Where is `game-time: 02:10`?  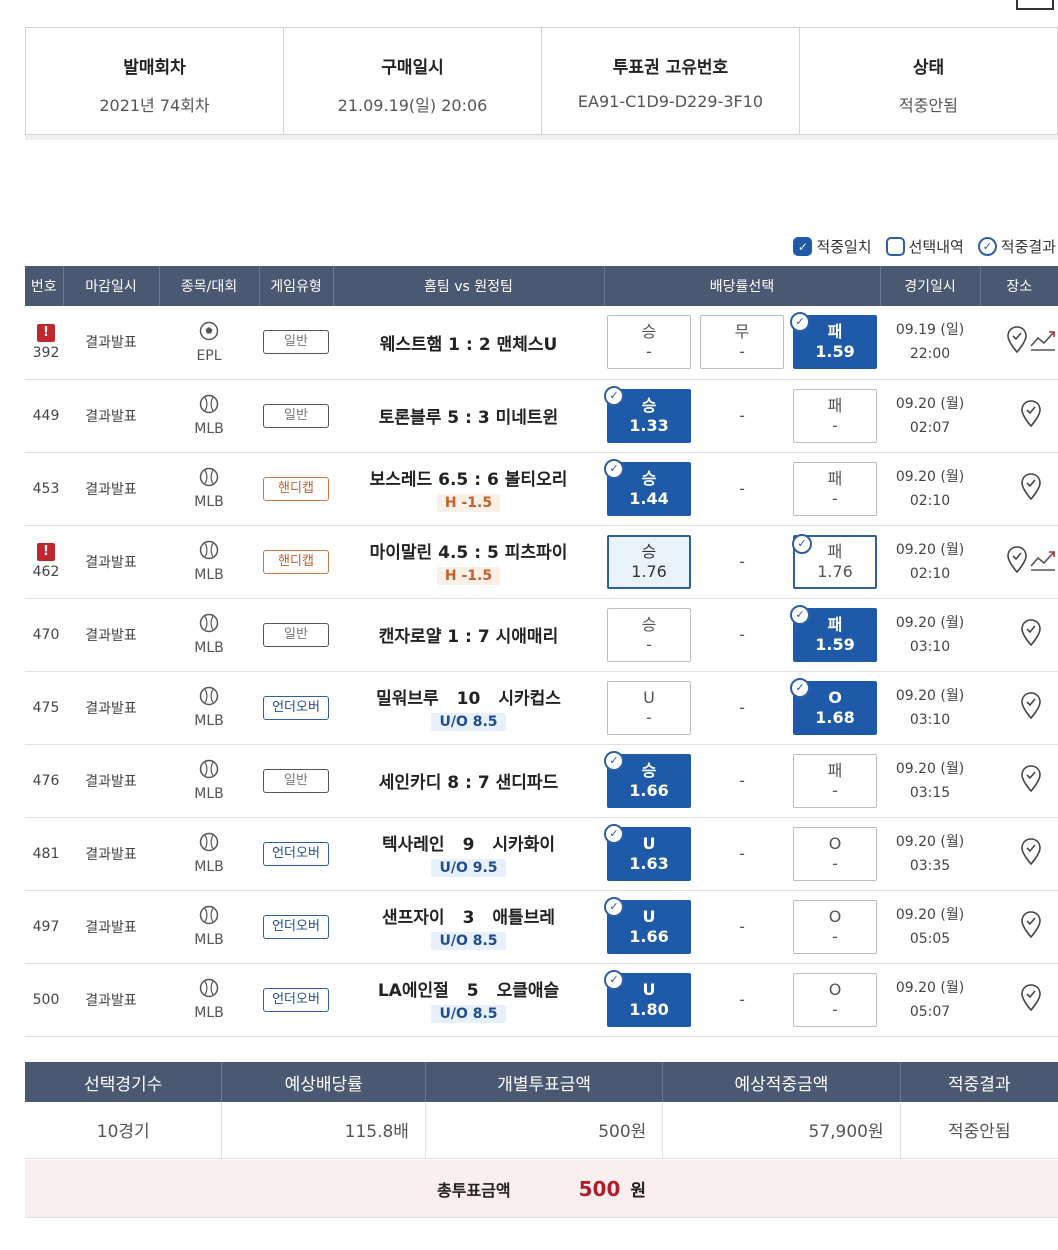 game-time: 02:10 is located at coordinates (930, 573).